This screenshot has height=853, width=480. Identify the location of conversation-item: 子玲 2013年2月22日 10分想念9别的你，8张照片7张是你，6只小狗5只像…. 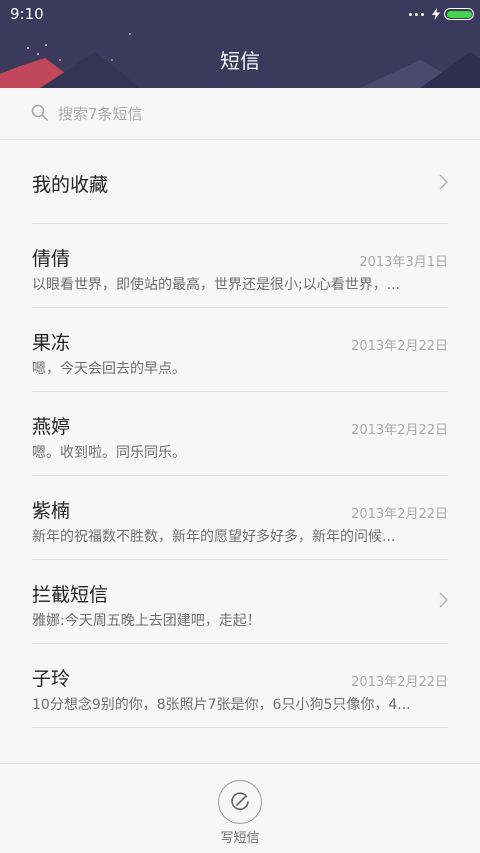
(240, 686).